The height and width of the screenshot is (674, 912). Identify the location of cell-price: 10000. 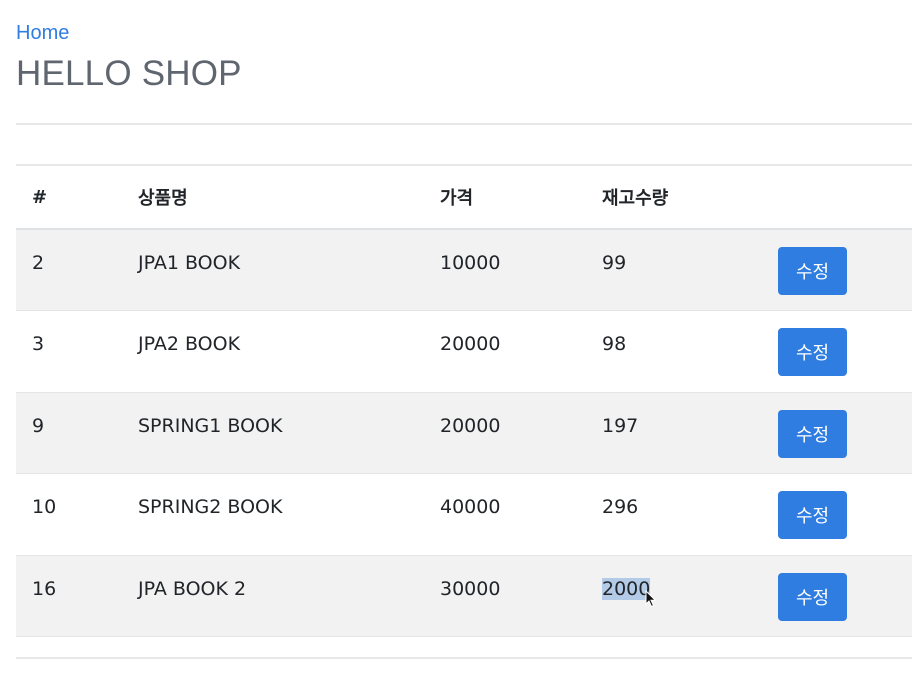
(470, 263).